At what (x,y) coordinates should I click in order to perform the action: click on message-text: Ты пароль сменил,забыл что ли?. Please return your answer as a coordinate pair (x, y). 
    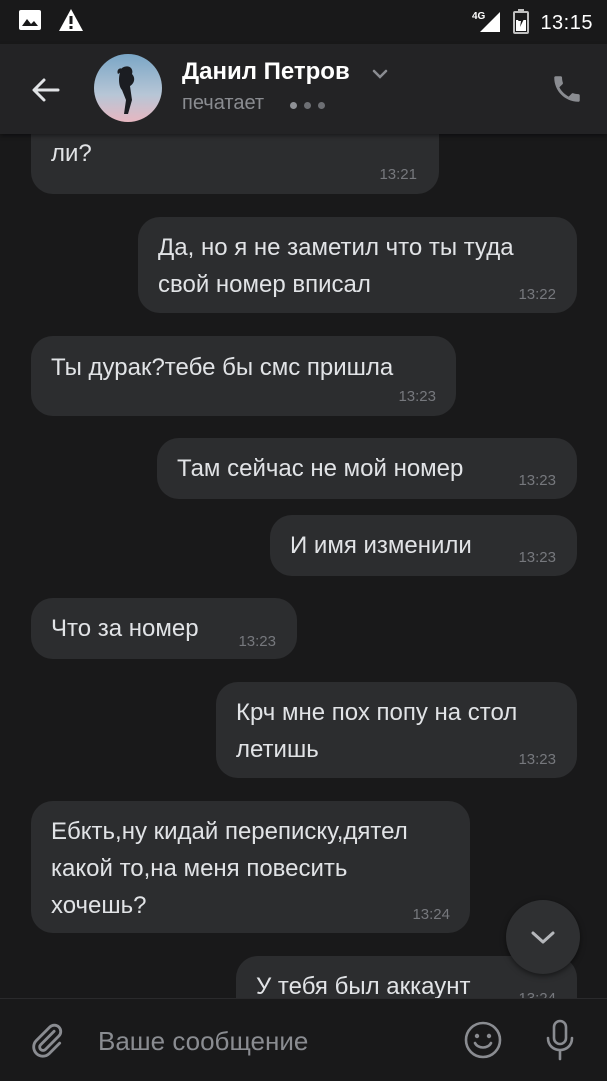
    Looking at the image, I should click on (71, 153).